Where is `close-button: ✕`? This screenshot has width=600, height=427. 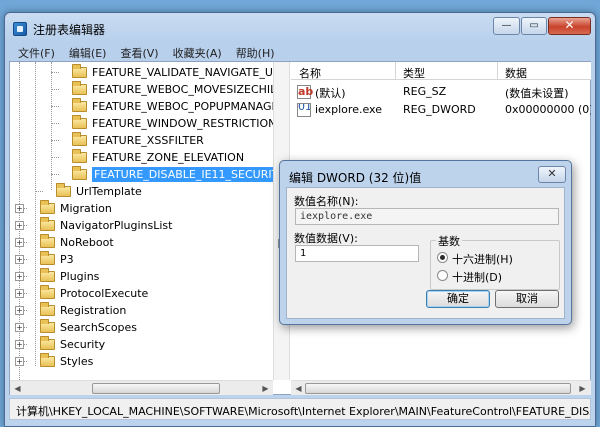
close-button: ✕ is located at coordinates (569, 26).